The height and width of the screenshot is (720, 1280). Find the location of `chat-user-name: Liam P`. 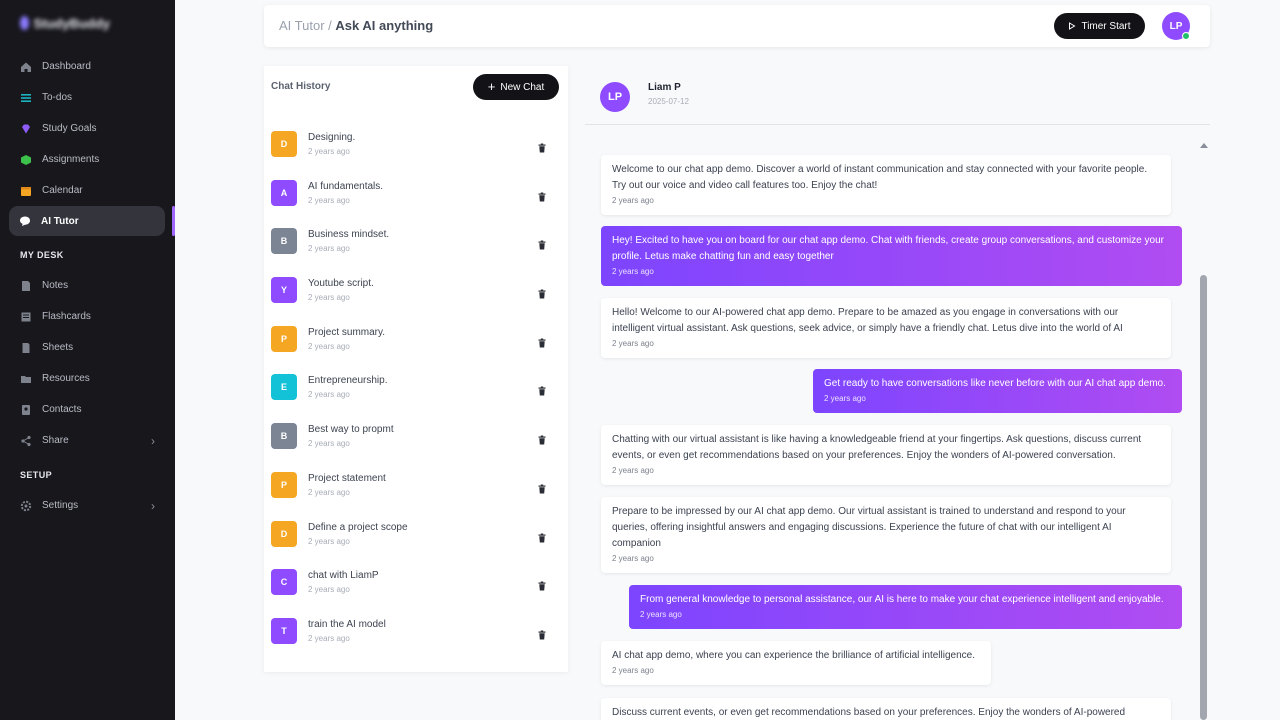

chat-user-name: Liam P is located at coordinates (664, 87).